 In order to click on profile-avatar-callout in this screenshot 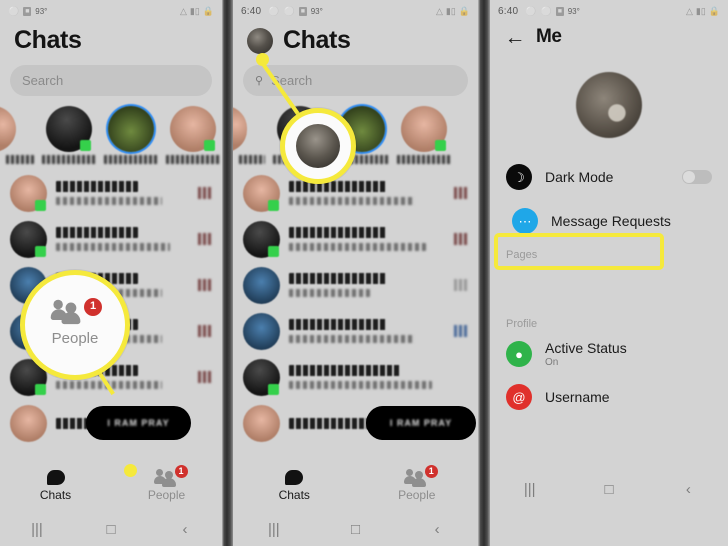, I will do `click(318, 146)`.